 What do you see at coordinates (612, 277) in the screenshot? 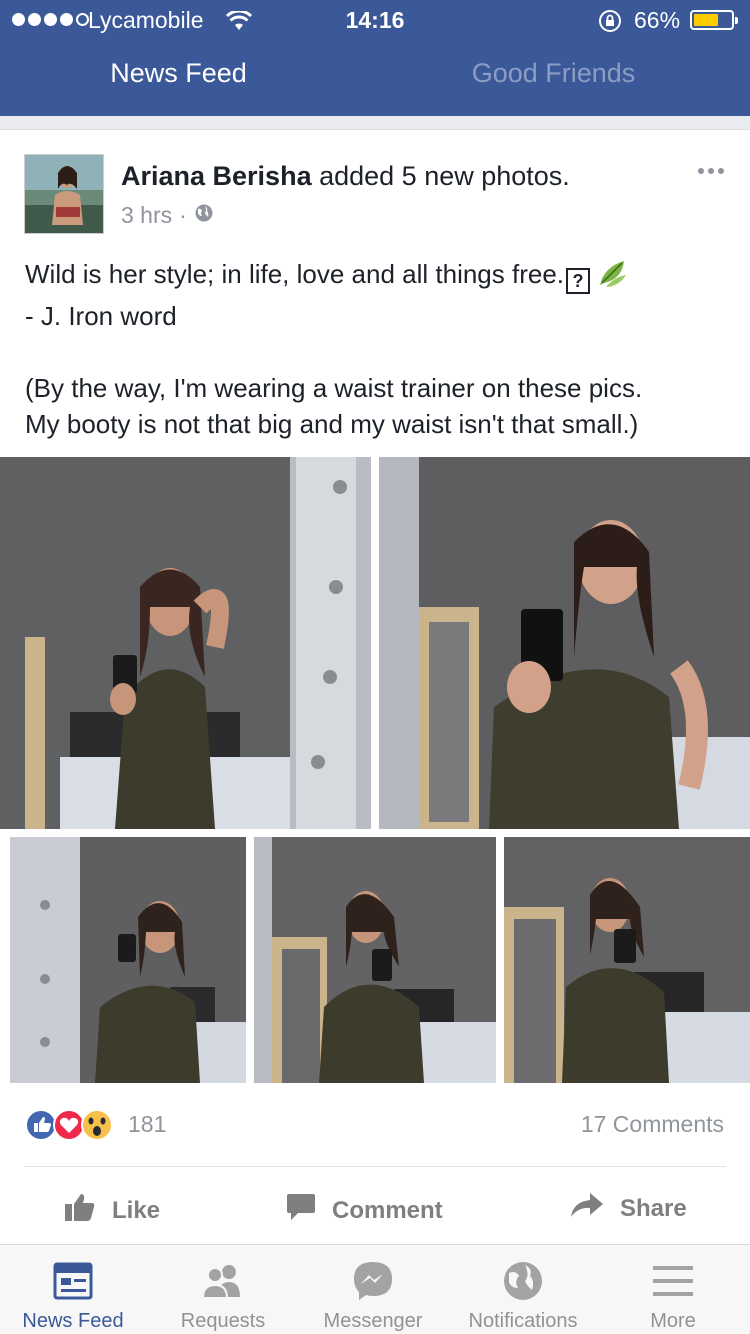
I see `leaf-emoji-icon` at bounding box center [612, 277].